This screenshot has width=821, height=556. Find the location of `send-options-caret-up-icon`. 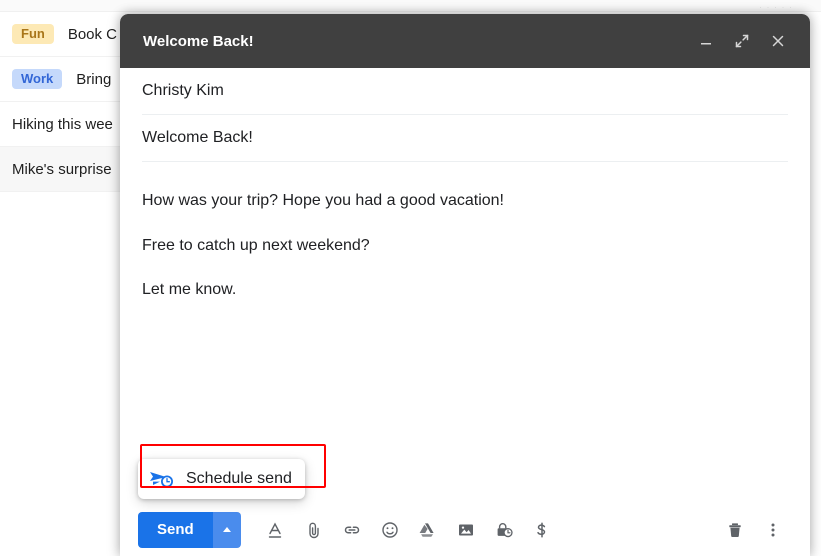

send-options-caret-up-icon is located at coordinates (226, 529).